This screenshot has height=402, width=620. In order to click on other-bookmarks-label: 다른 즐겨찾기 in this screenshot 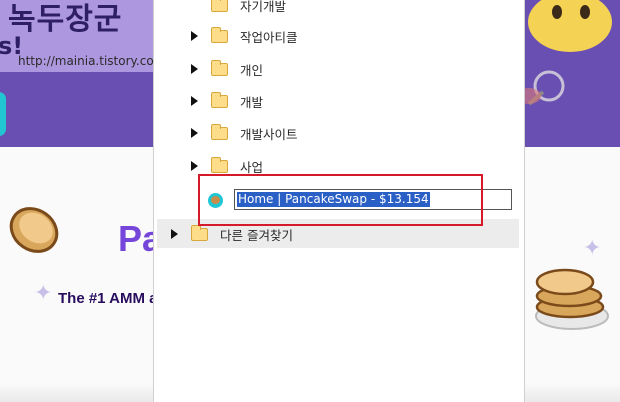, I will do `click(256, 235)`.